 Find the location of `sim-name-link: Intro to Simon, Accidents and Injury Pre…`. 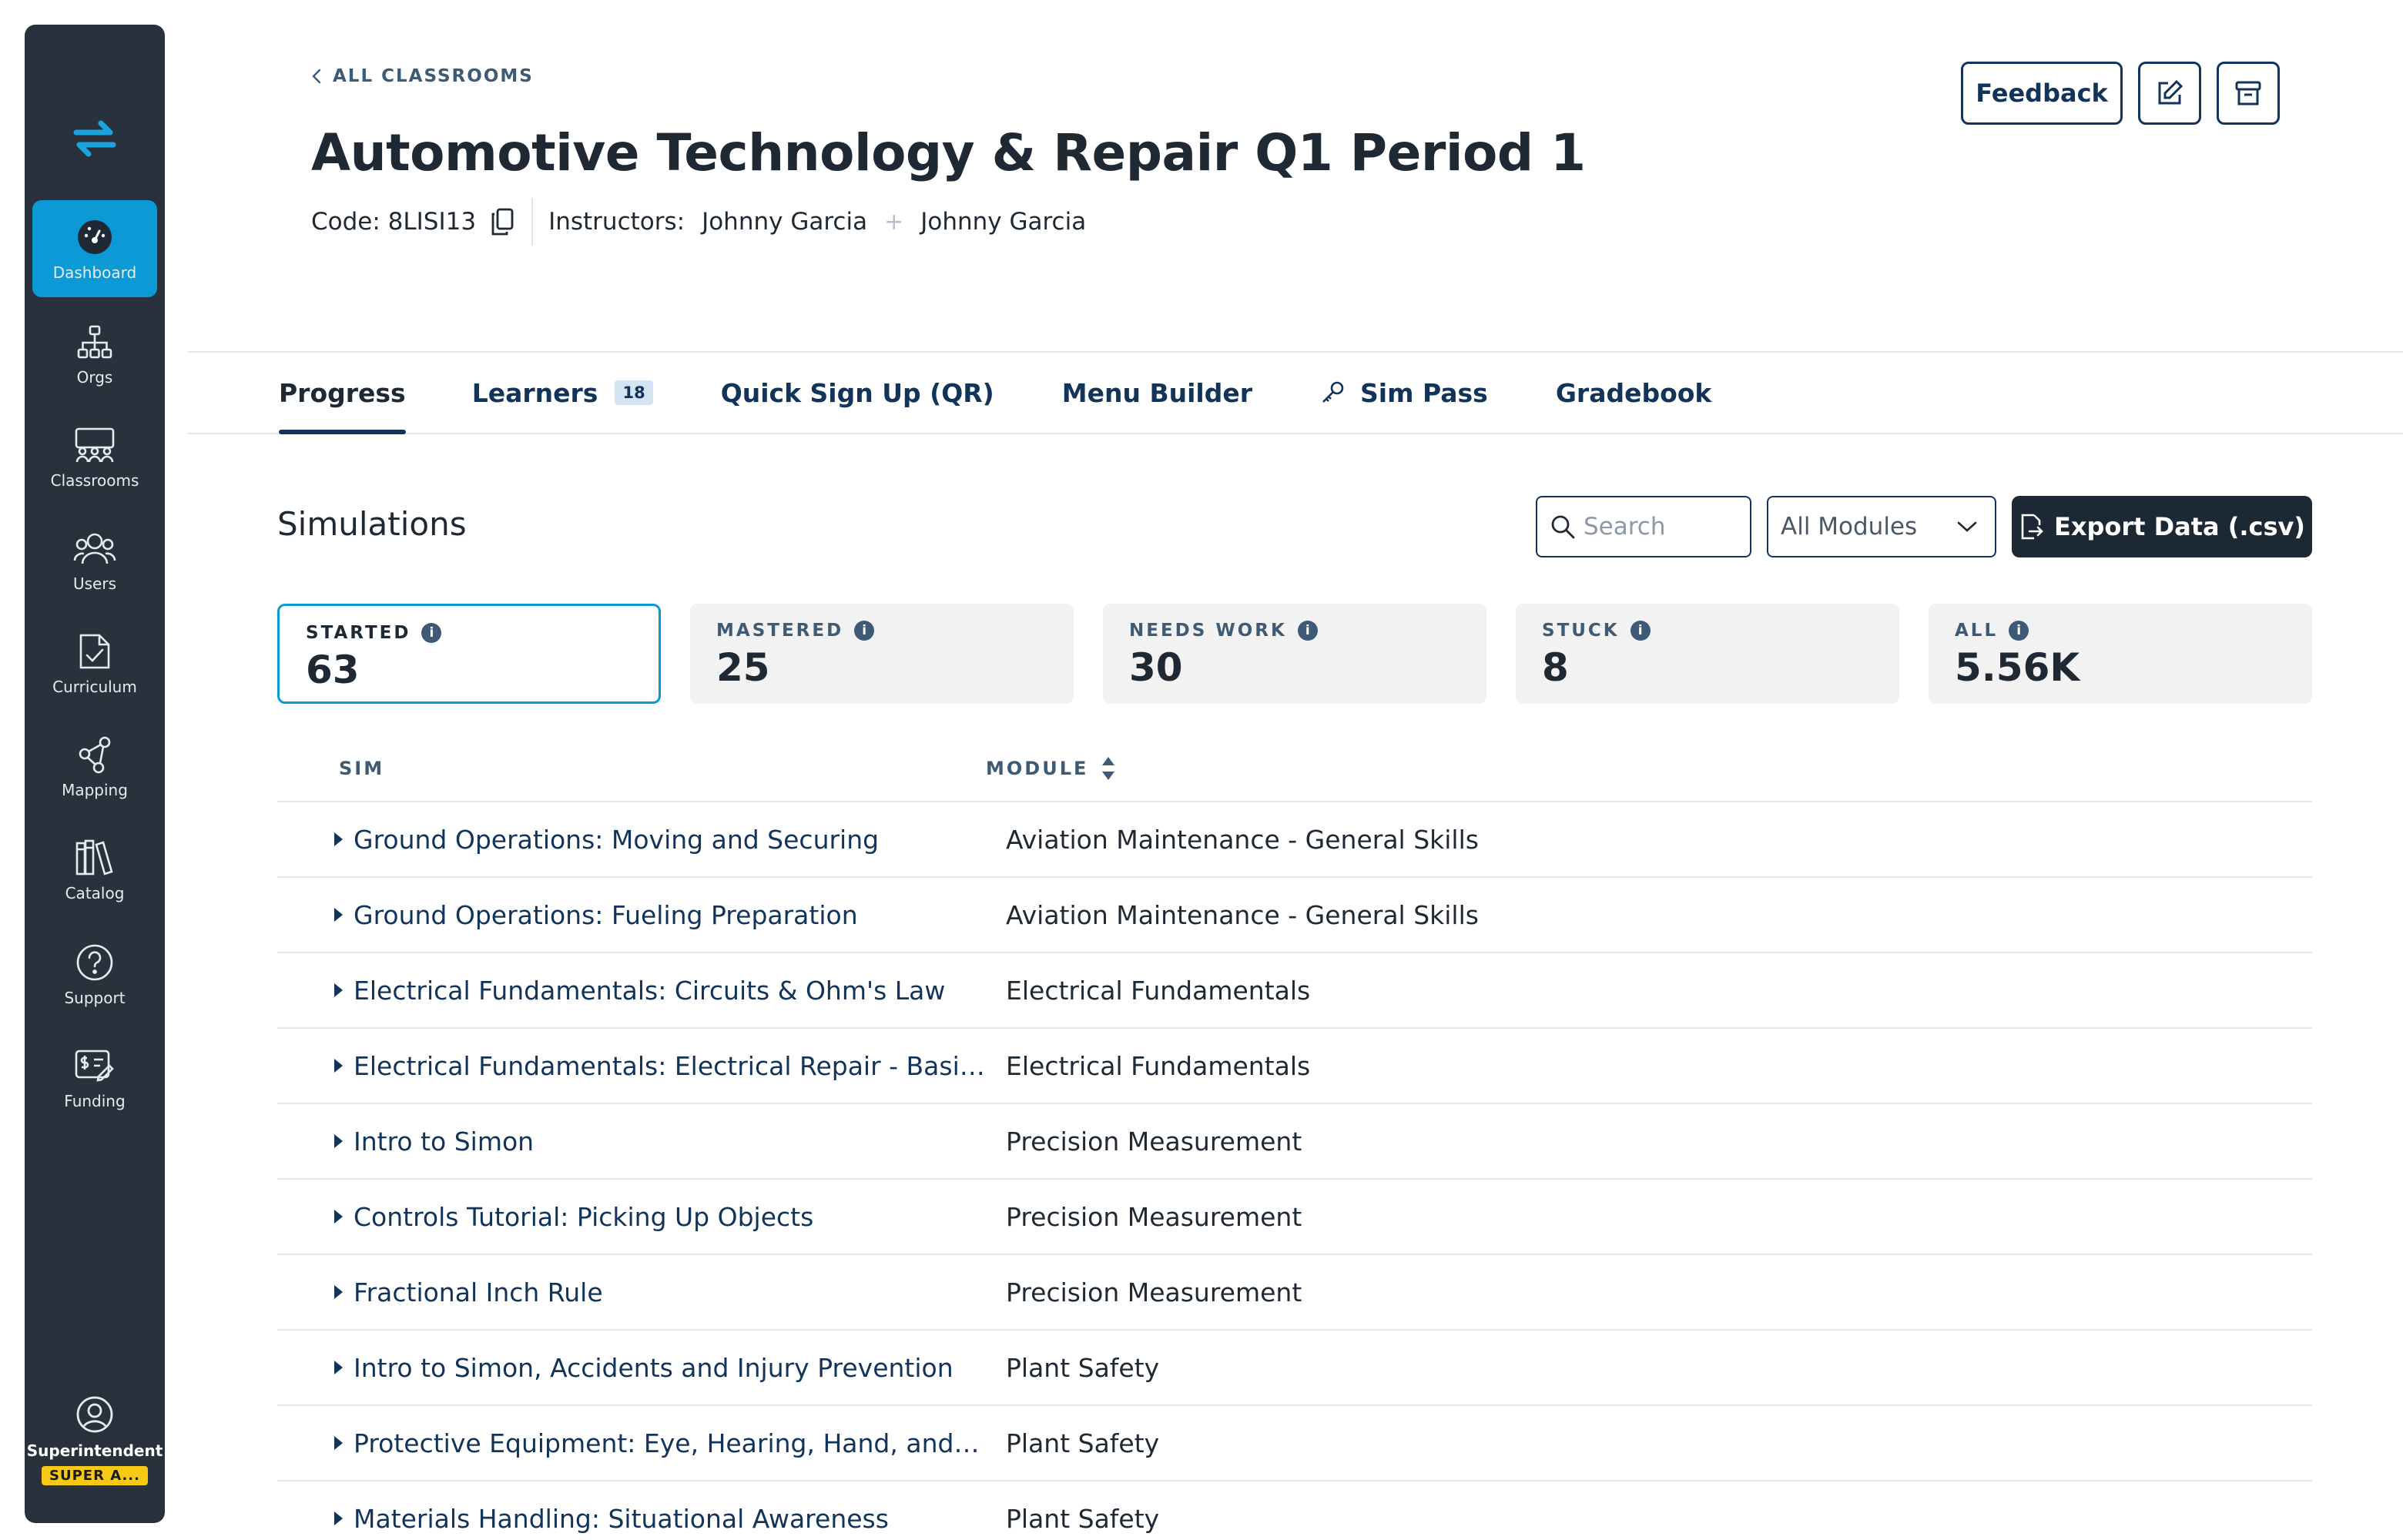

sim-name-link: Intro to Simon, Accidents and Injury Pre… is located at coordinates (653, 1368).